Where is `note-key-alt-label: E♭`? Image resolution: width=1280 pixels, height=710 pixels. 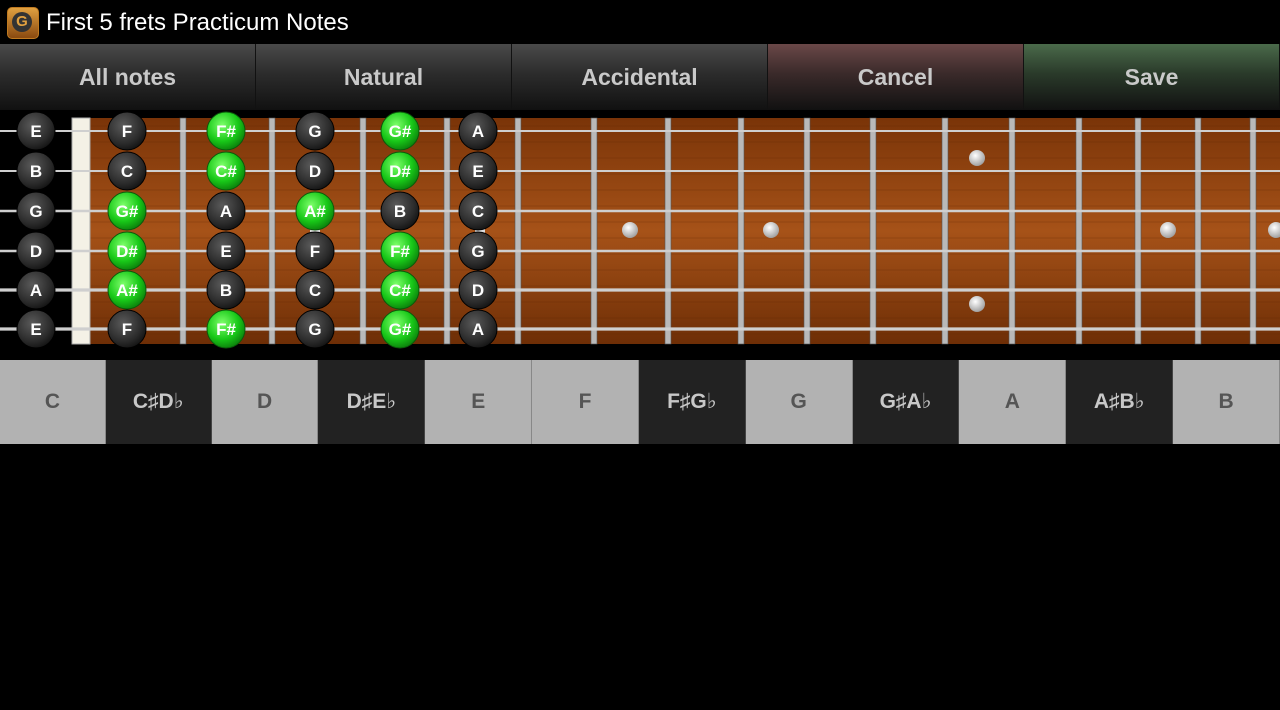
note-key-alt-label: E♭ is located at coordinates (384, 401).